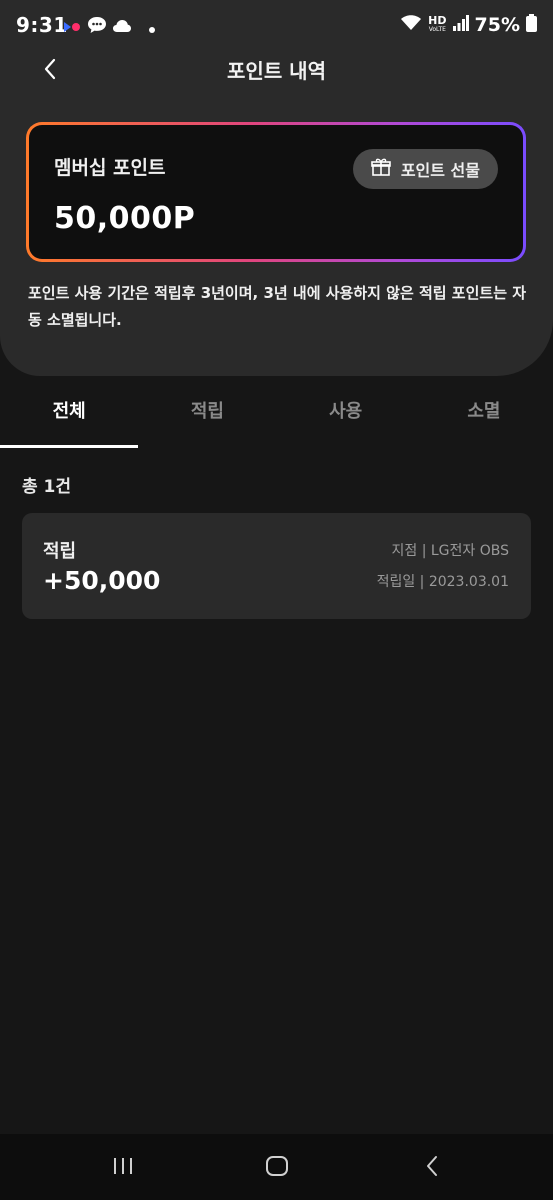  What do you see at coordinates (73, 27) in the screenshot?
I see `app-dots-icon` at bounding box center [73, 27].